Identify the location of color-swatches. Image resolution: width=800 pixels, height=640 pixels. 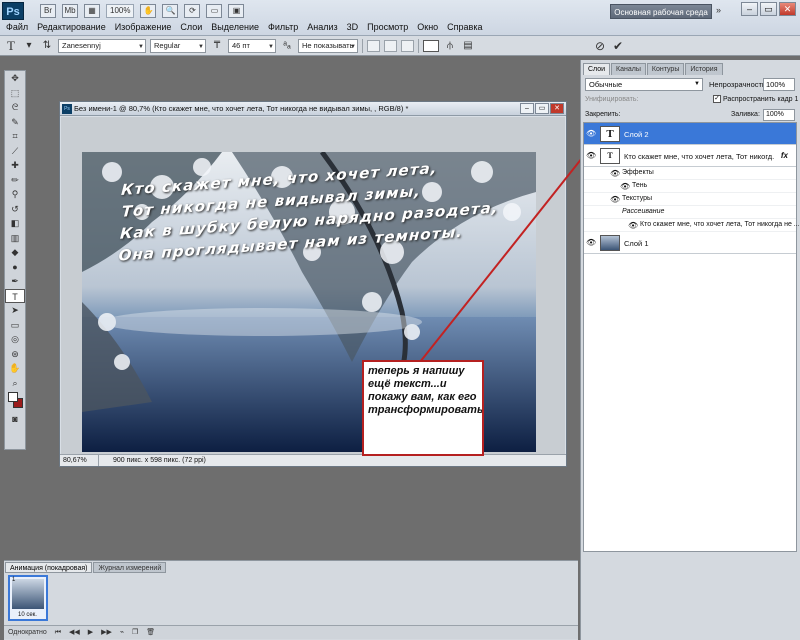
(15, 401).